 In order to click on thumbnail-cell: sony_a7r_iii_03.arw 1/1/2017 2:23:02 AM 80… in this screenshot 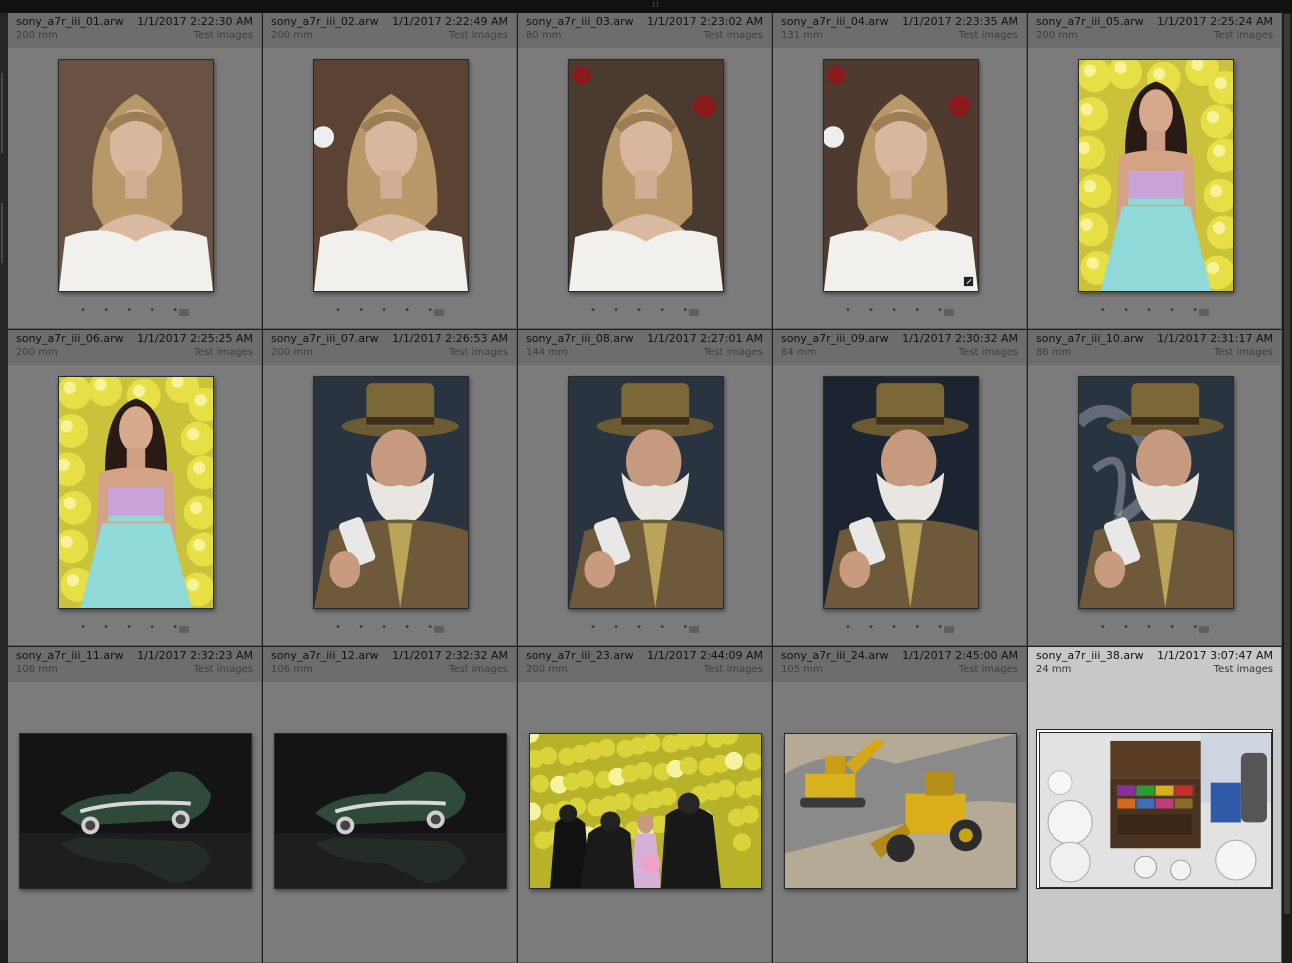, I will do `click(645, 171)`.